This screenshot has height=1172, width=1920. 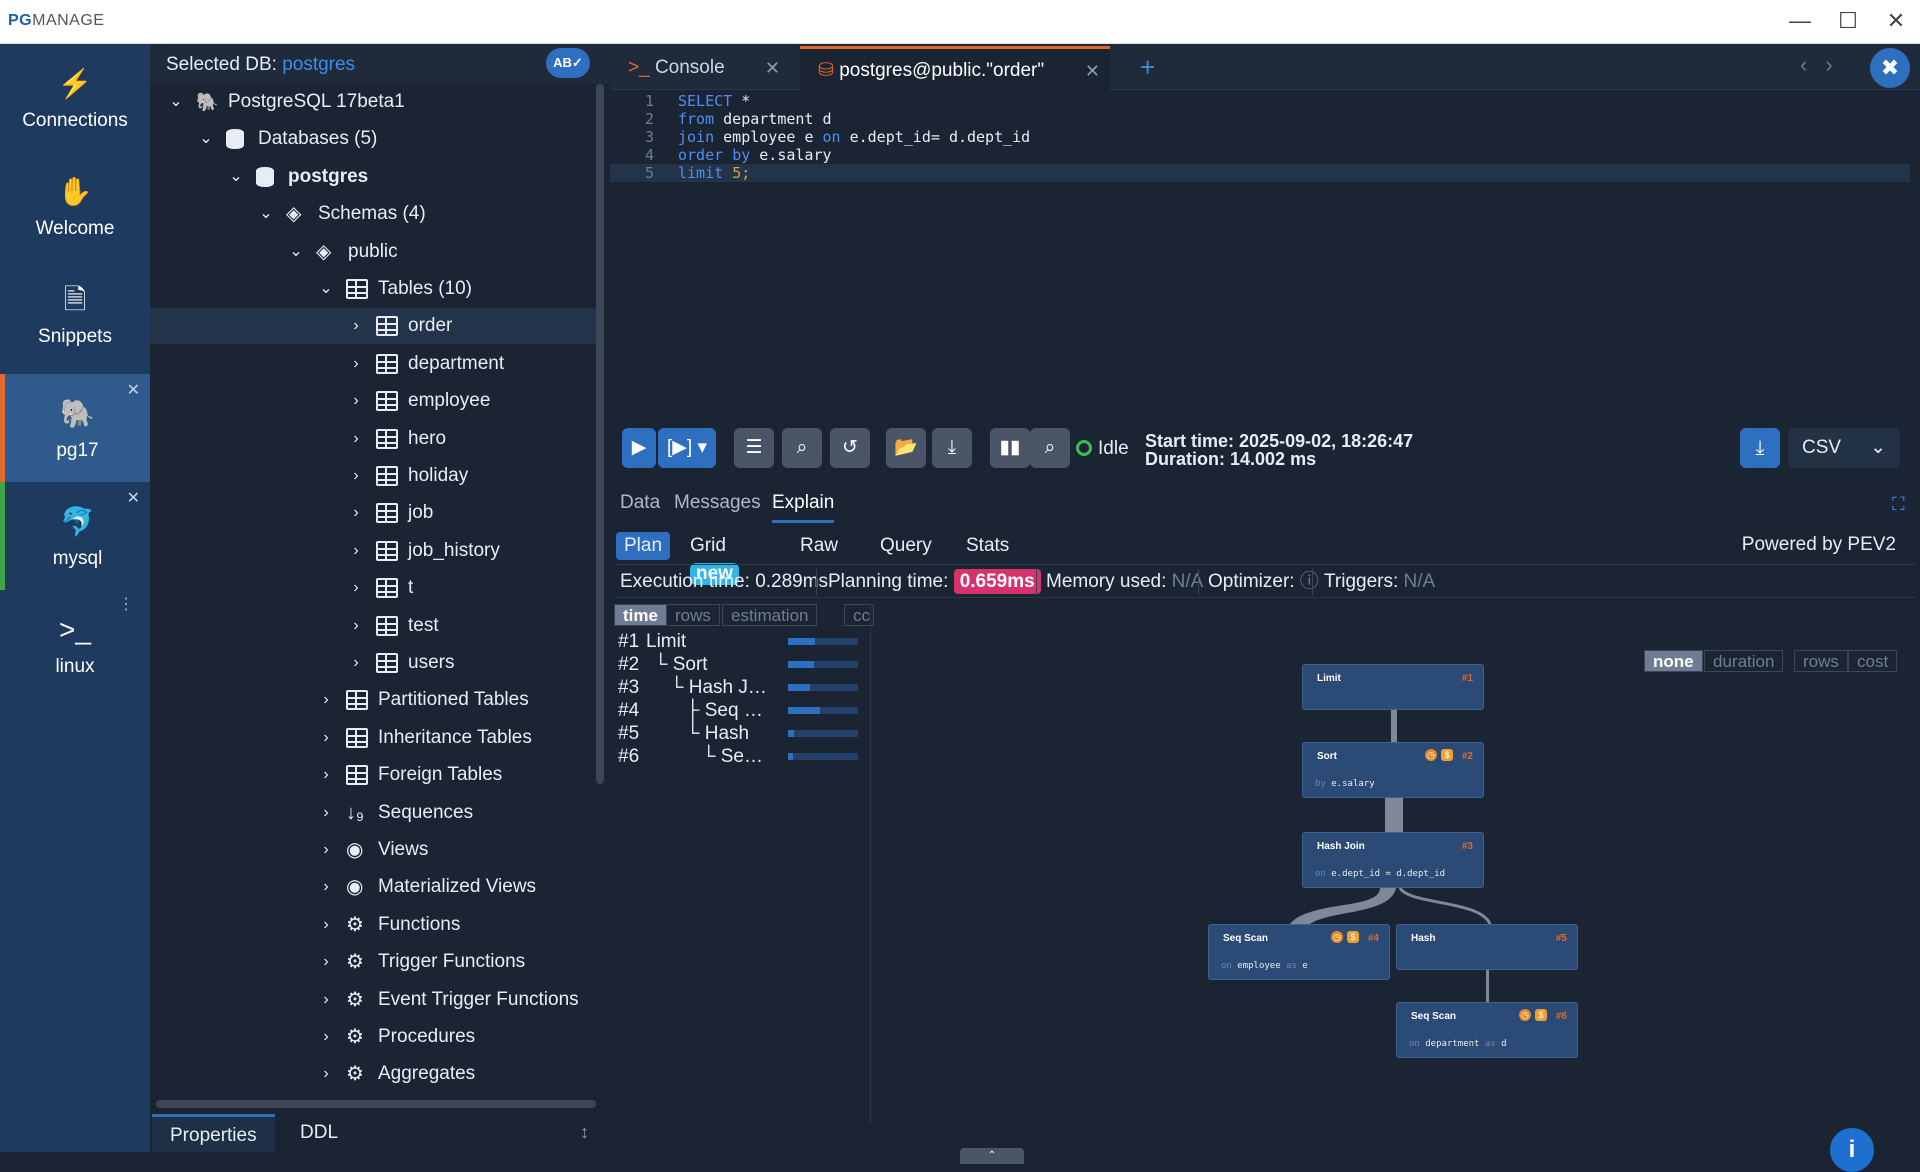 I want to click on rail-connections: ⚡ Connections, so click(x=75, y=98).